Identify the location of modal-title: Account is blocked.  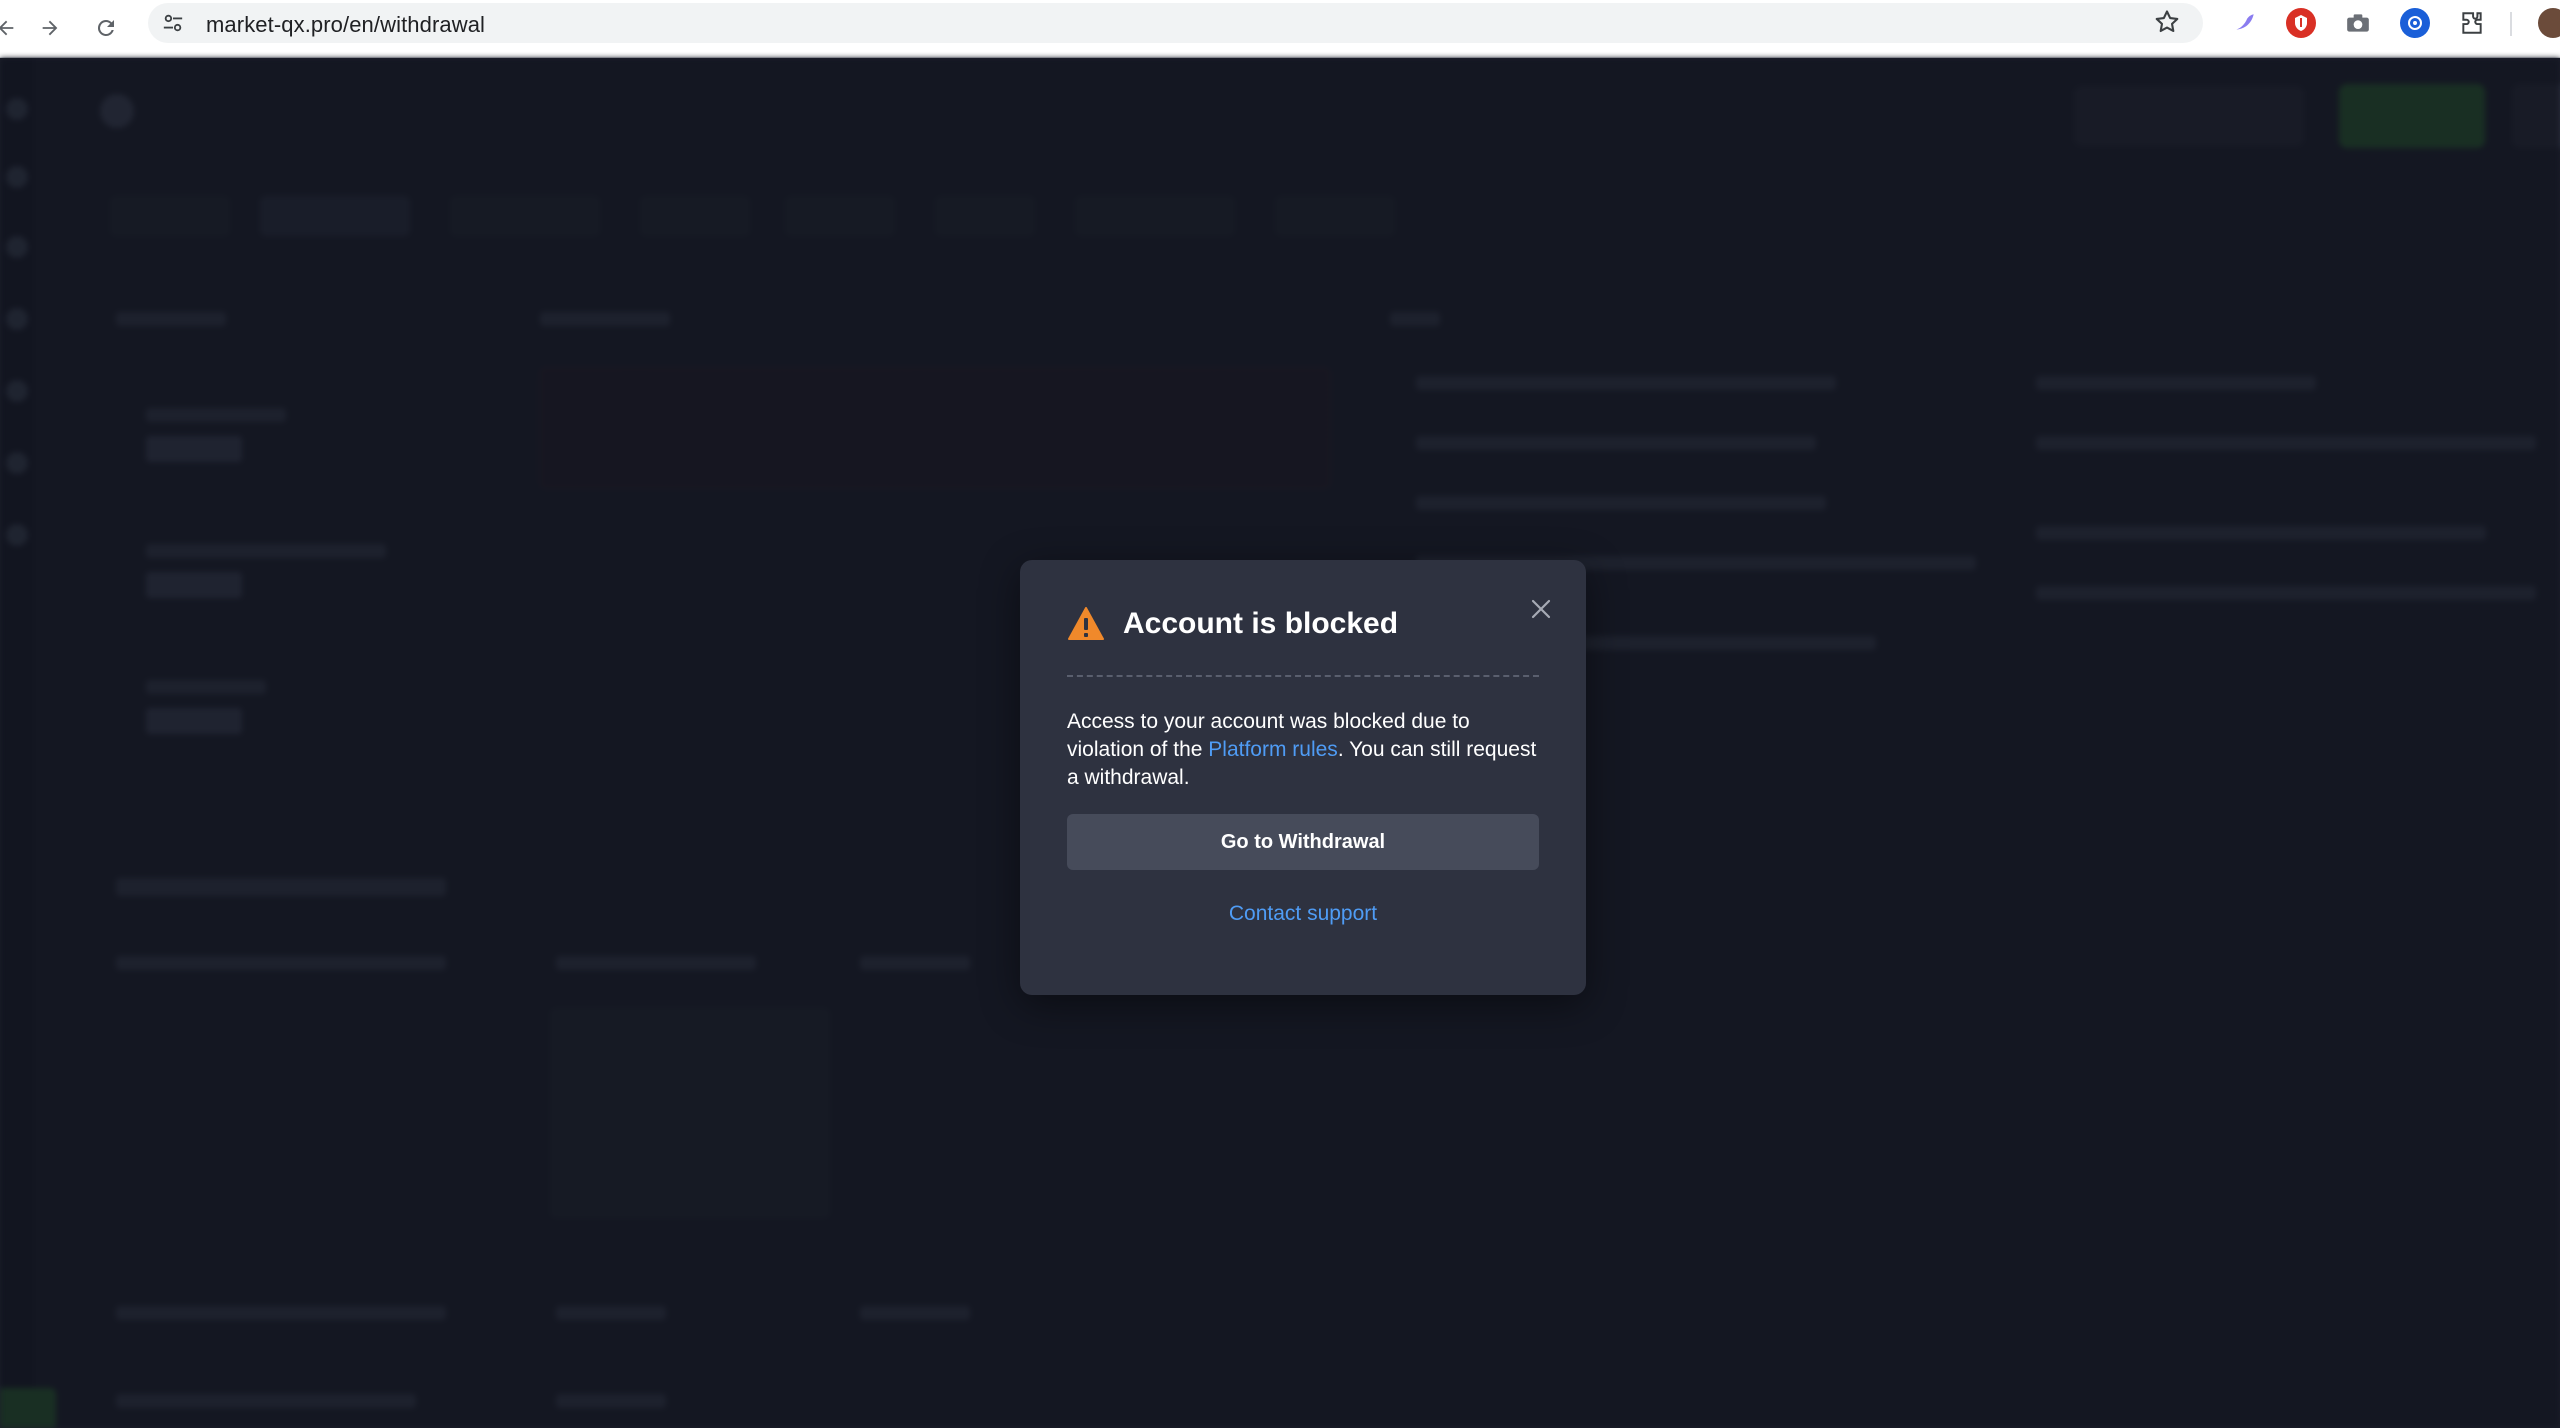
(1261, 623).